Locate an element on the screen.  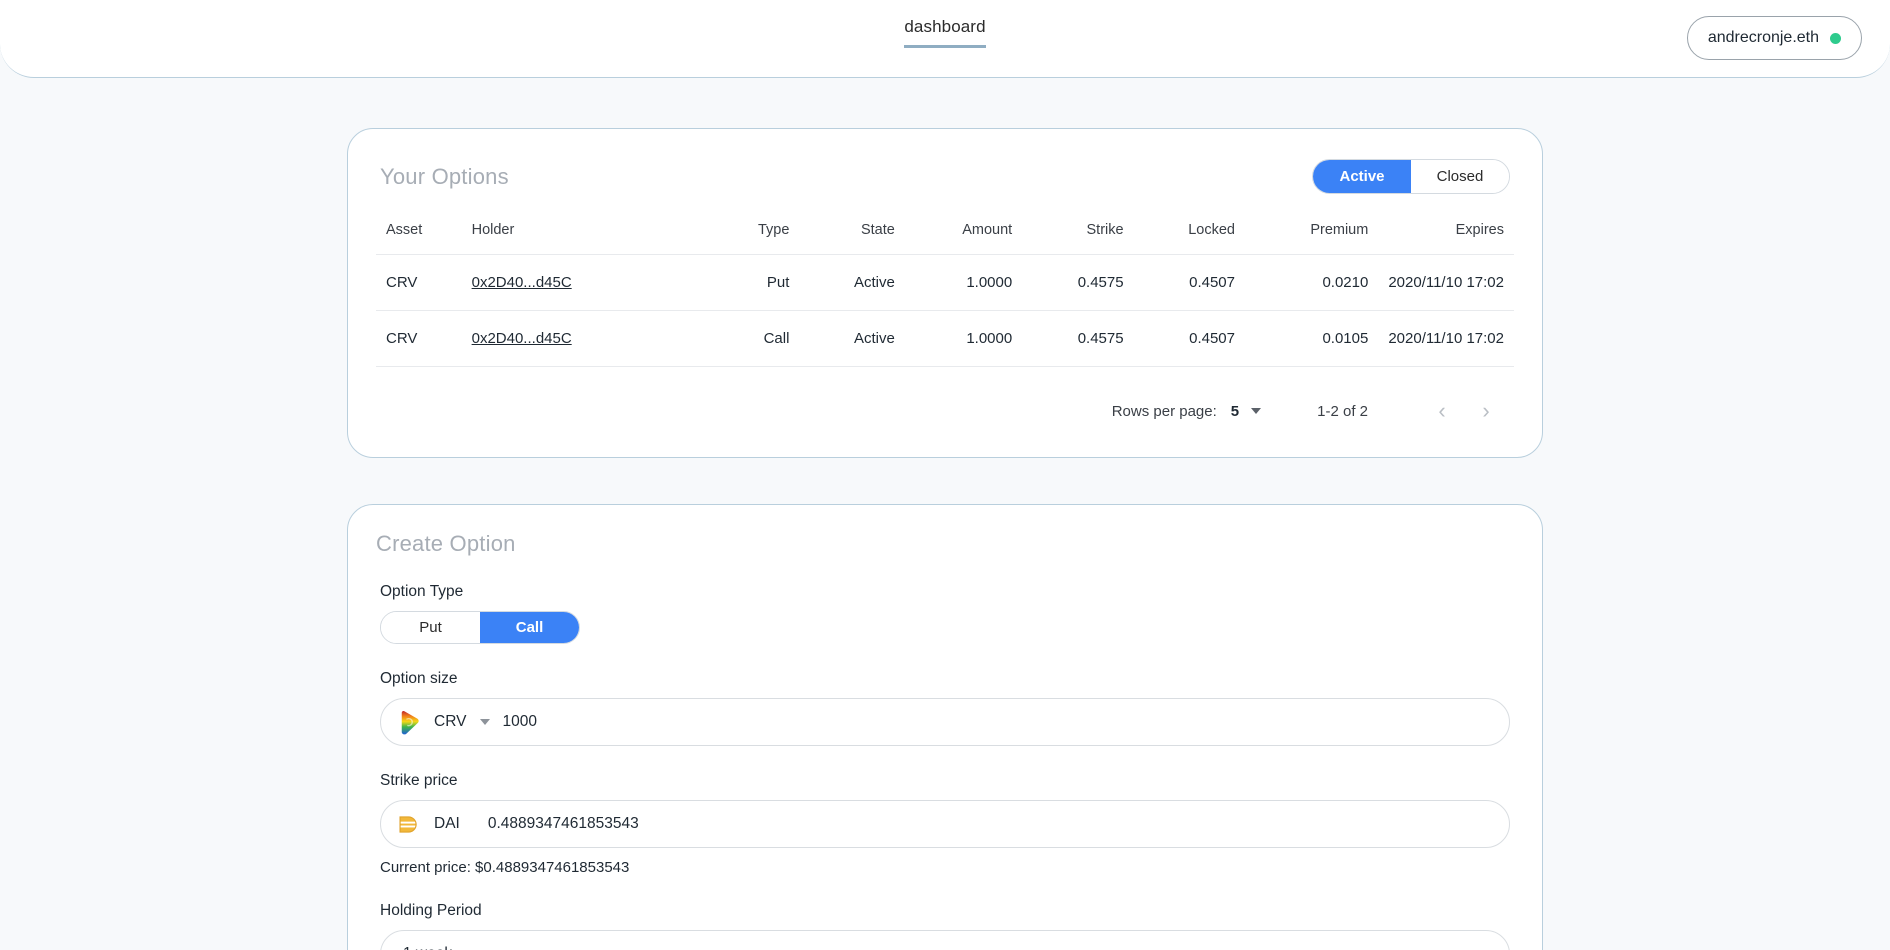
option-type-toggle: Put Call is located at coordinates (480, 627).